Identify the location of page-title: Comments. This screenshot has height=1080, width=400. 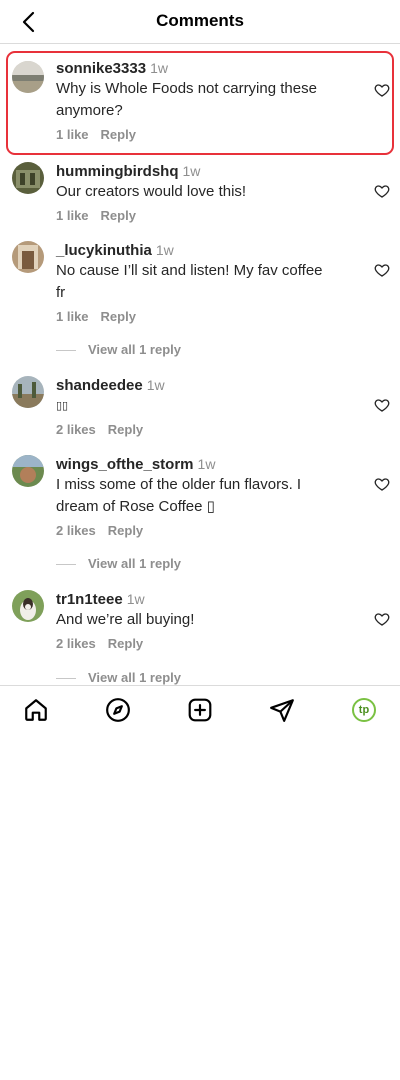
(200, 20).